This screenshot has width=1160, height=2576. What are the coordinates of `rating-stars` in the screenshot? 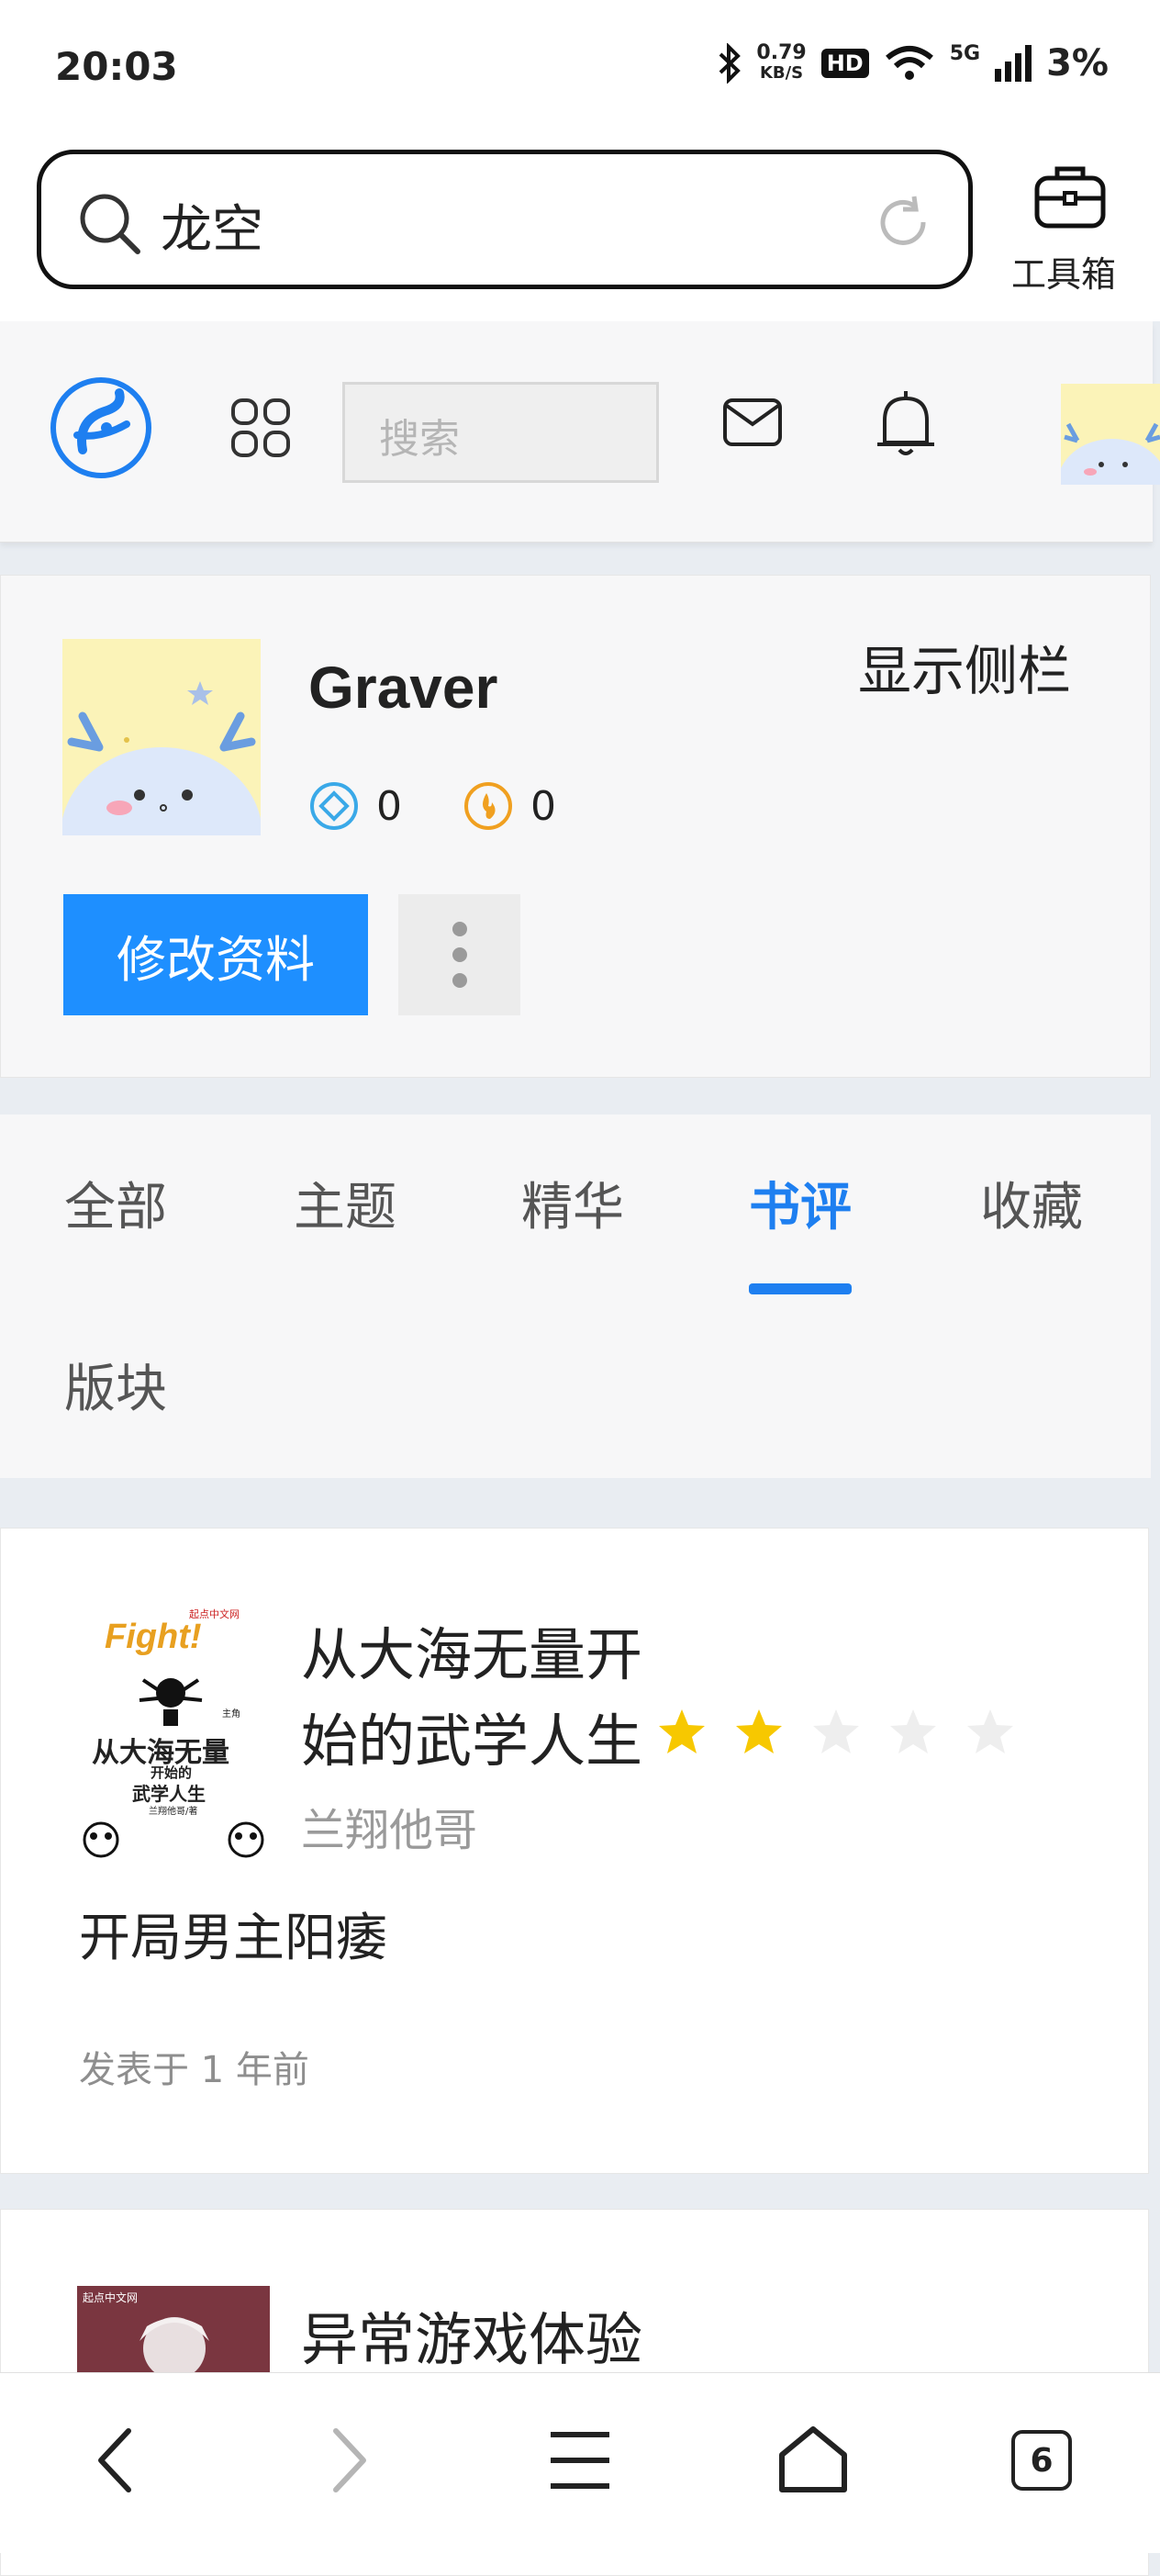 It's located at (836, 1732).